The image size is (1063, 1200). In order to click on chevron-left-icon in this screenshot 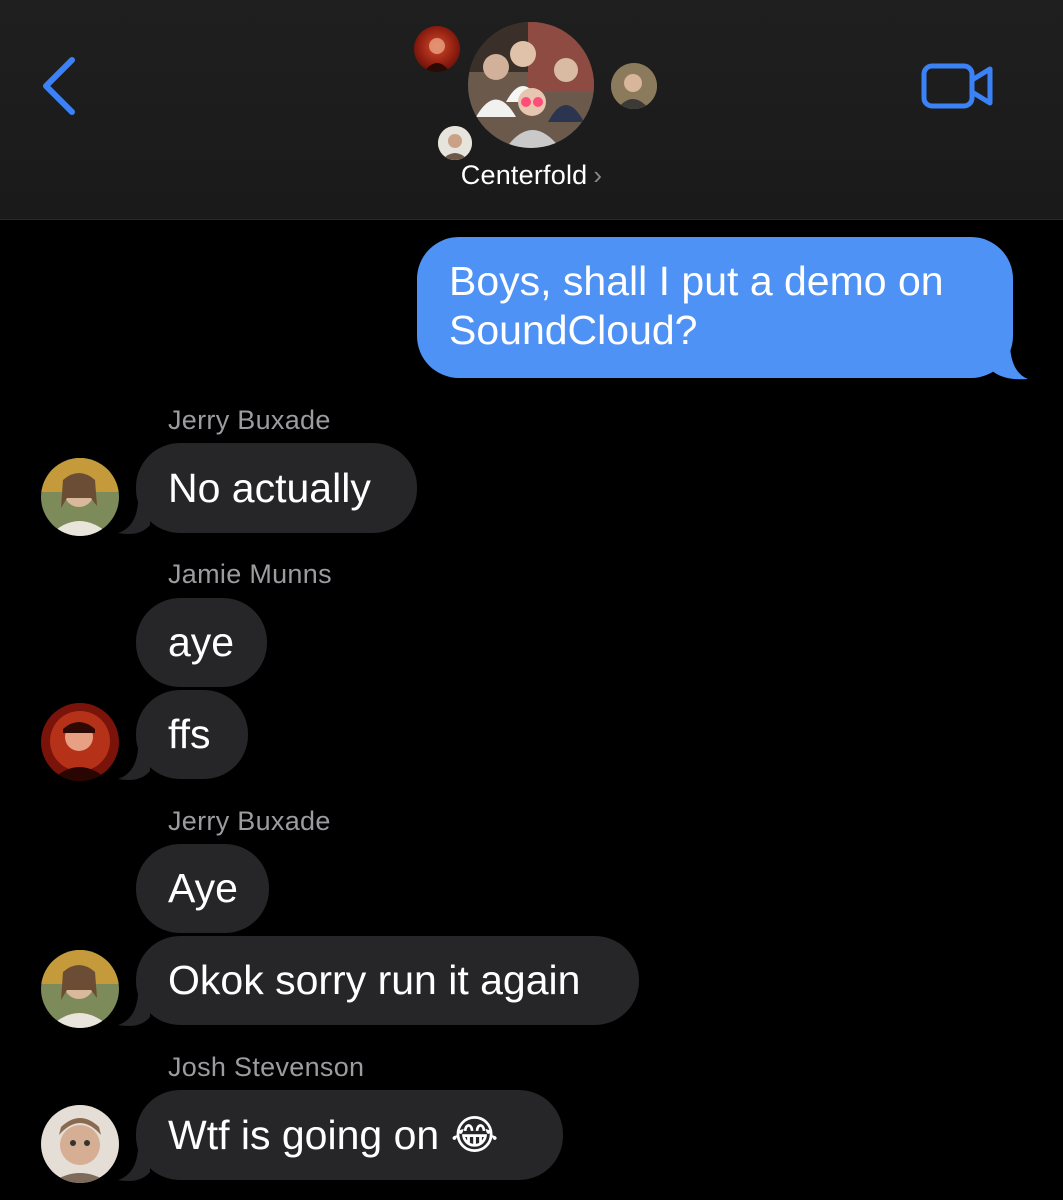, I will do `click(59, 86)`.